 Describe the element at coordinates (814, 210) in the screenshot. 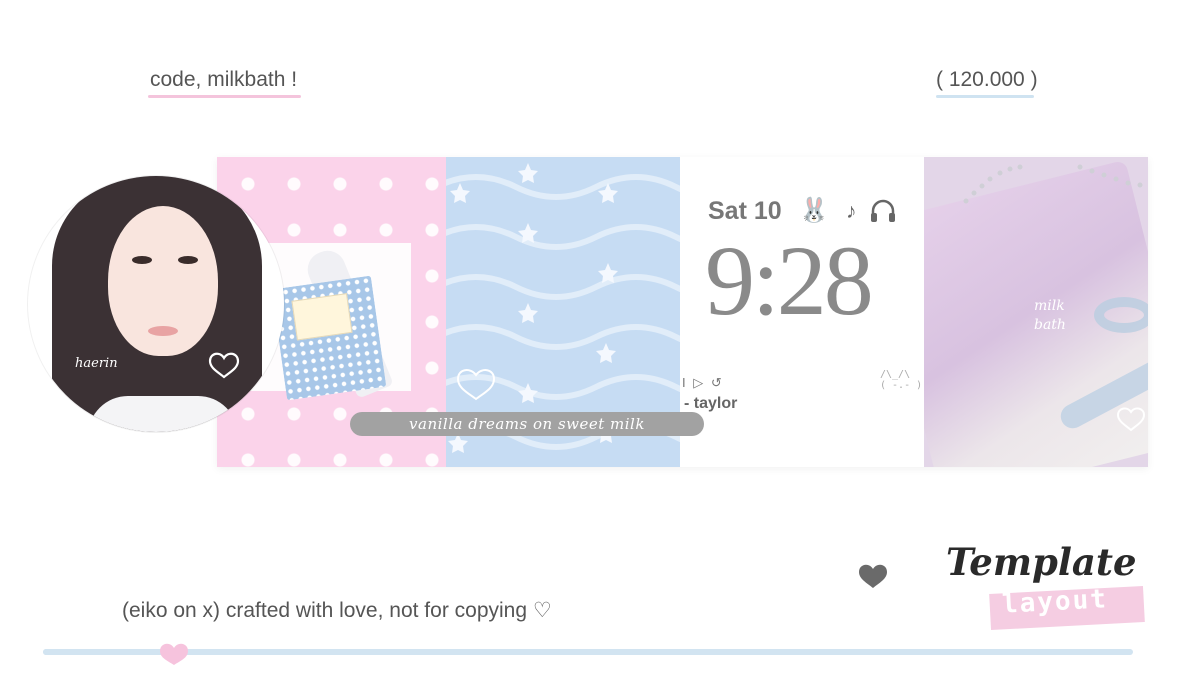

I see `bunny-icon: 🐰` at that location.